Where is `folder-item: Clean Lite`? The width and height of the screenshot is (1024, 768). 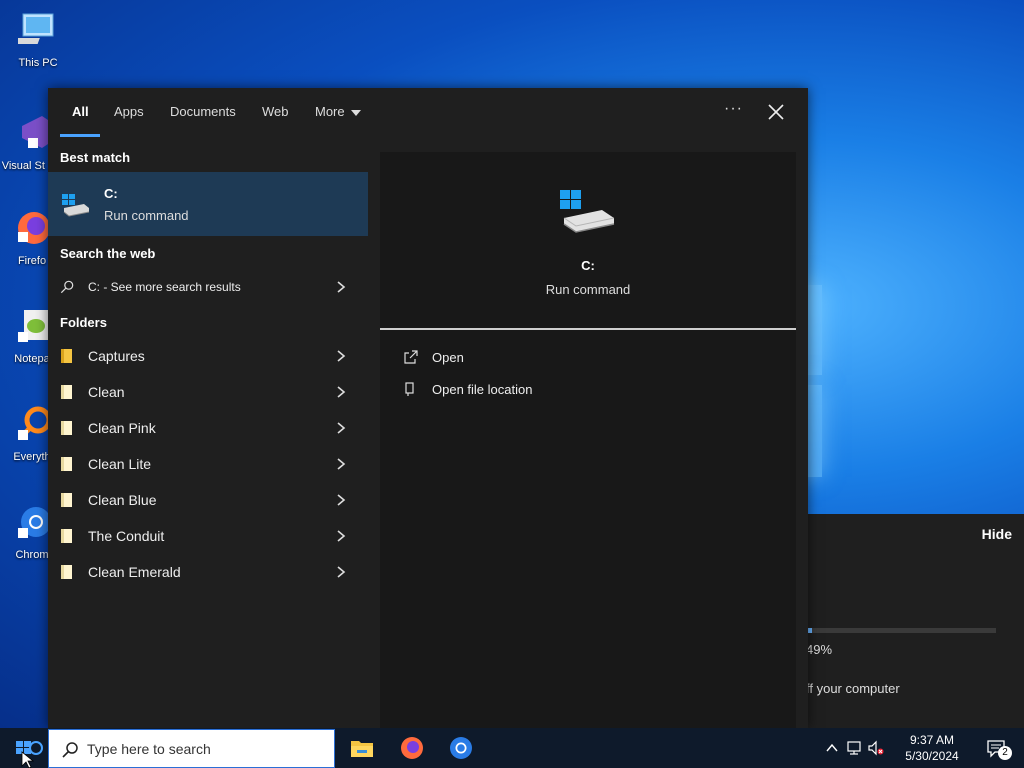
folder-item: Clean Lite is located at coordinates (208, 464).